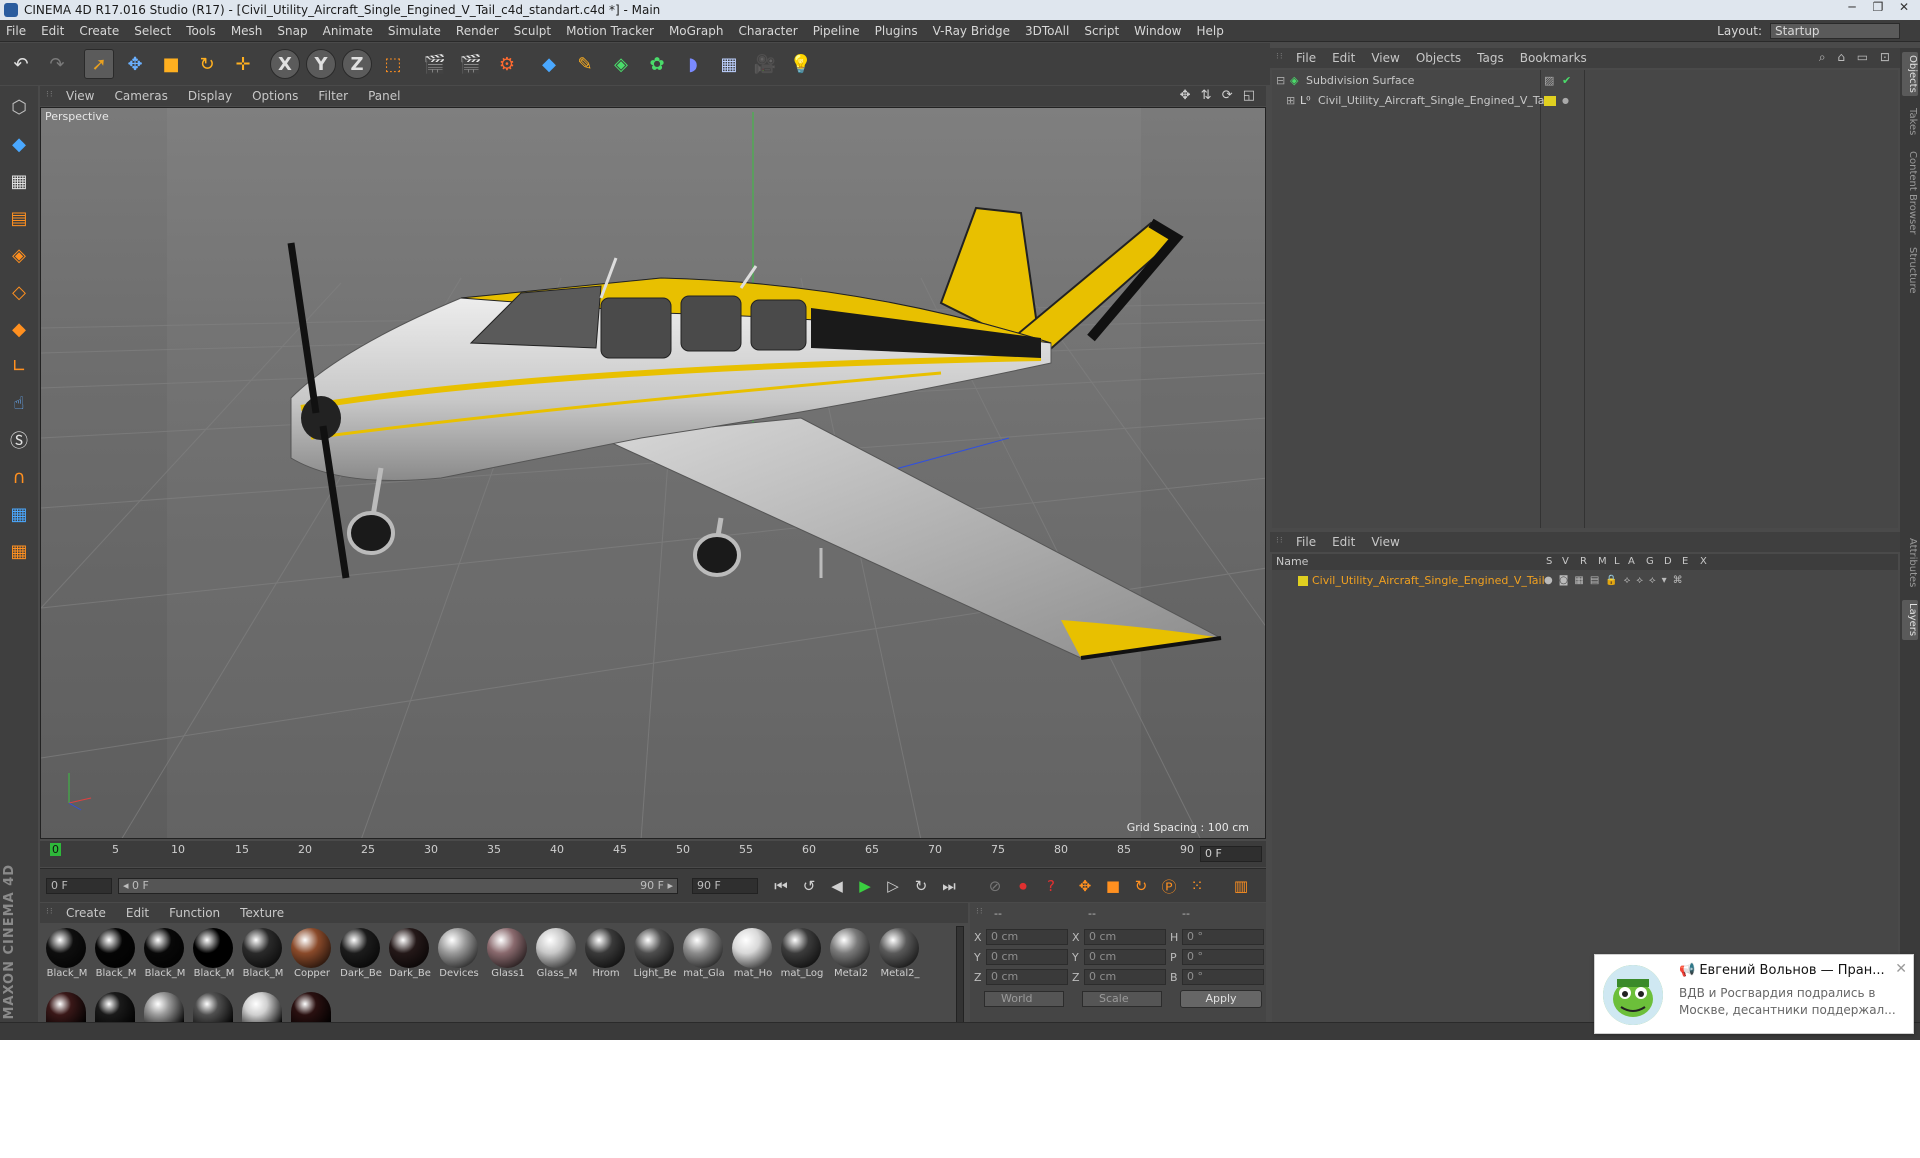 The height and width of the screenshot is (1158, 1920). I want to click on prev-frame-icon: ◀, so click(837, 886).